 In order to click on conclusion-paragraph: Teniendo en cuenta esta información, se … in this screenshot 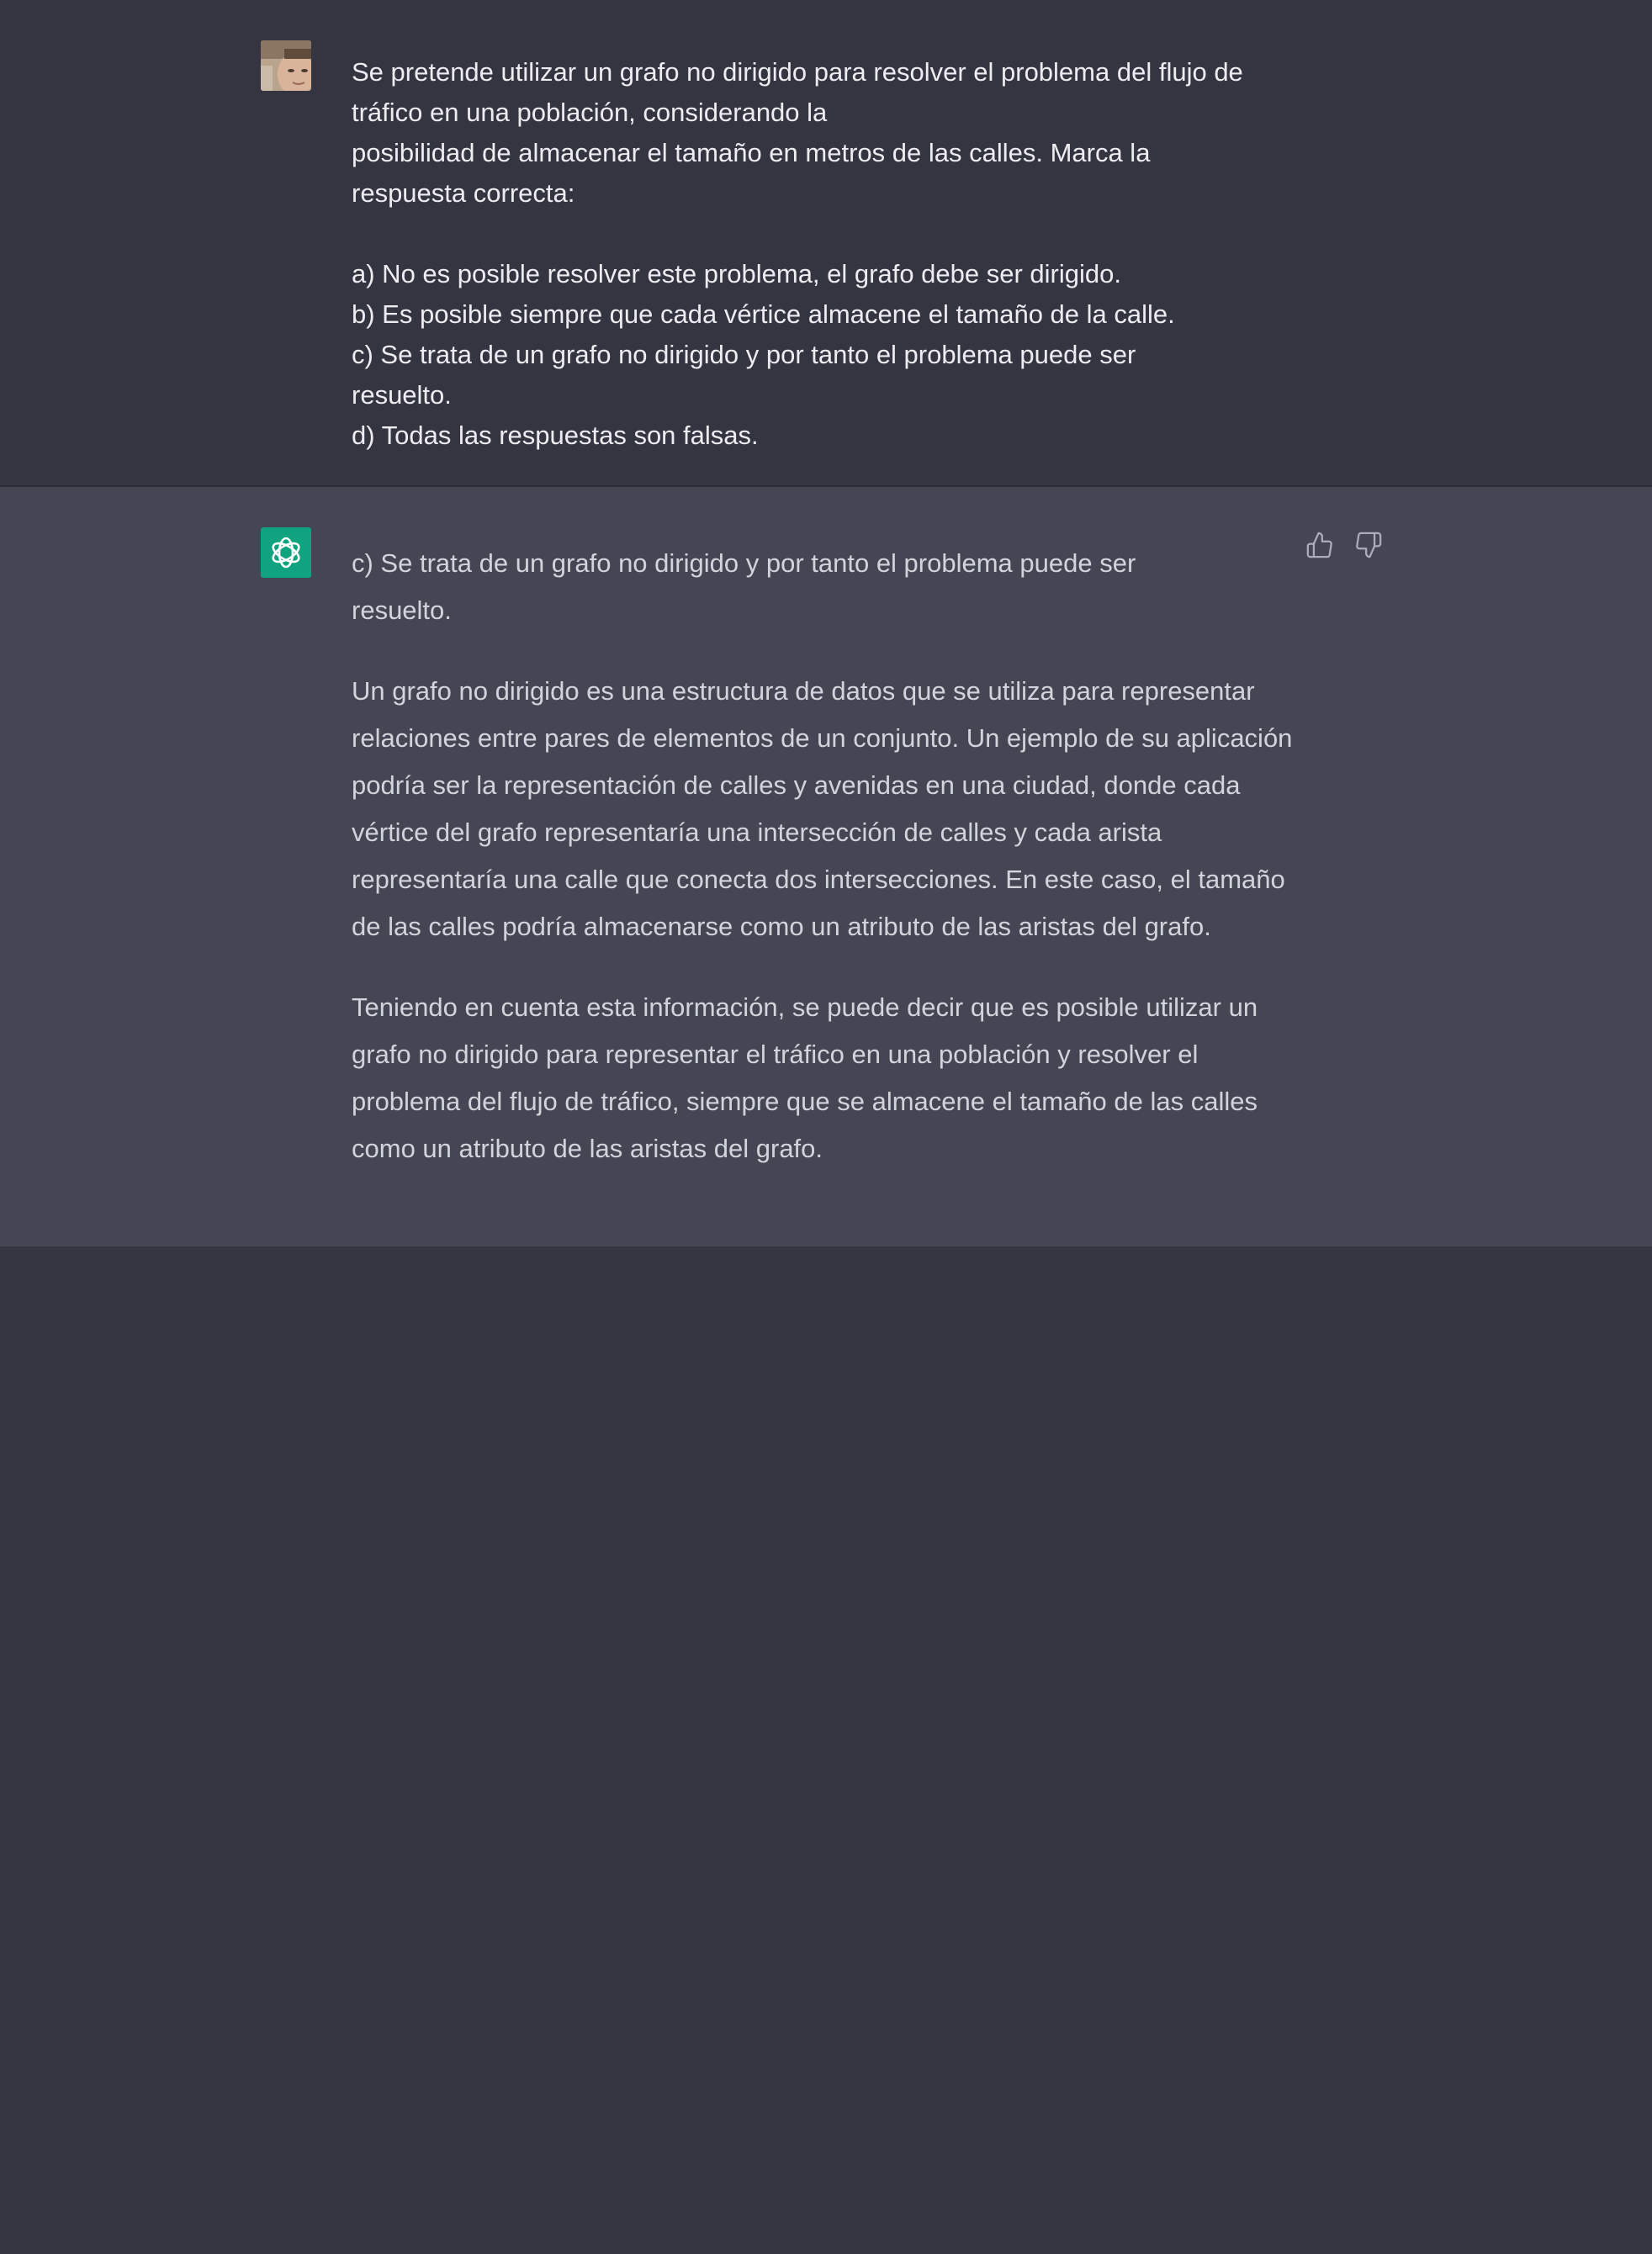, I will do `click(805, 1077)`.